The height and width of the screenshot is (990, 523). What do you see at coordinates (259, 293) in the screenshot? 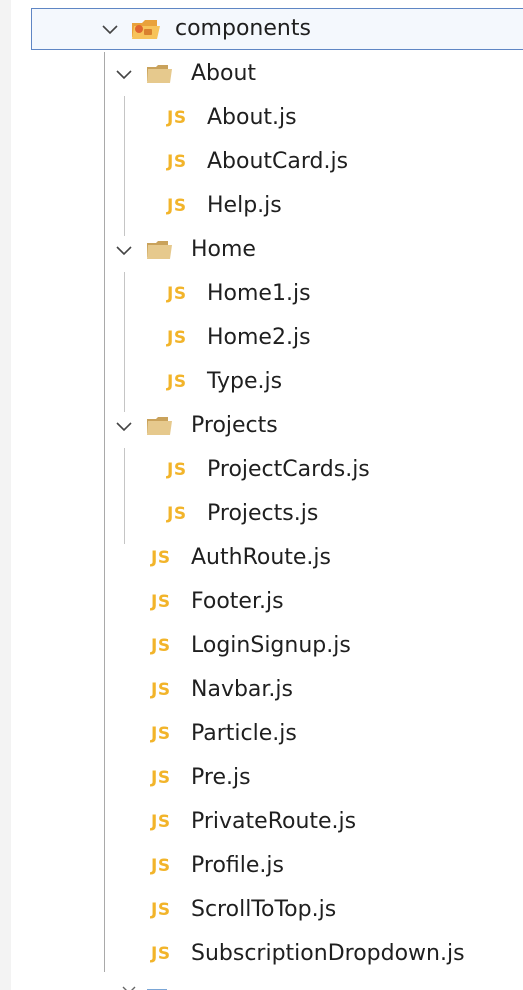
I see `file-label: Home1.js` at bounding box center [259, 293].